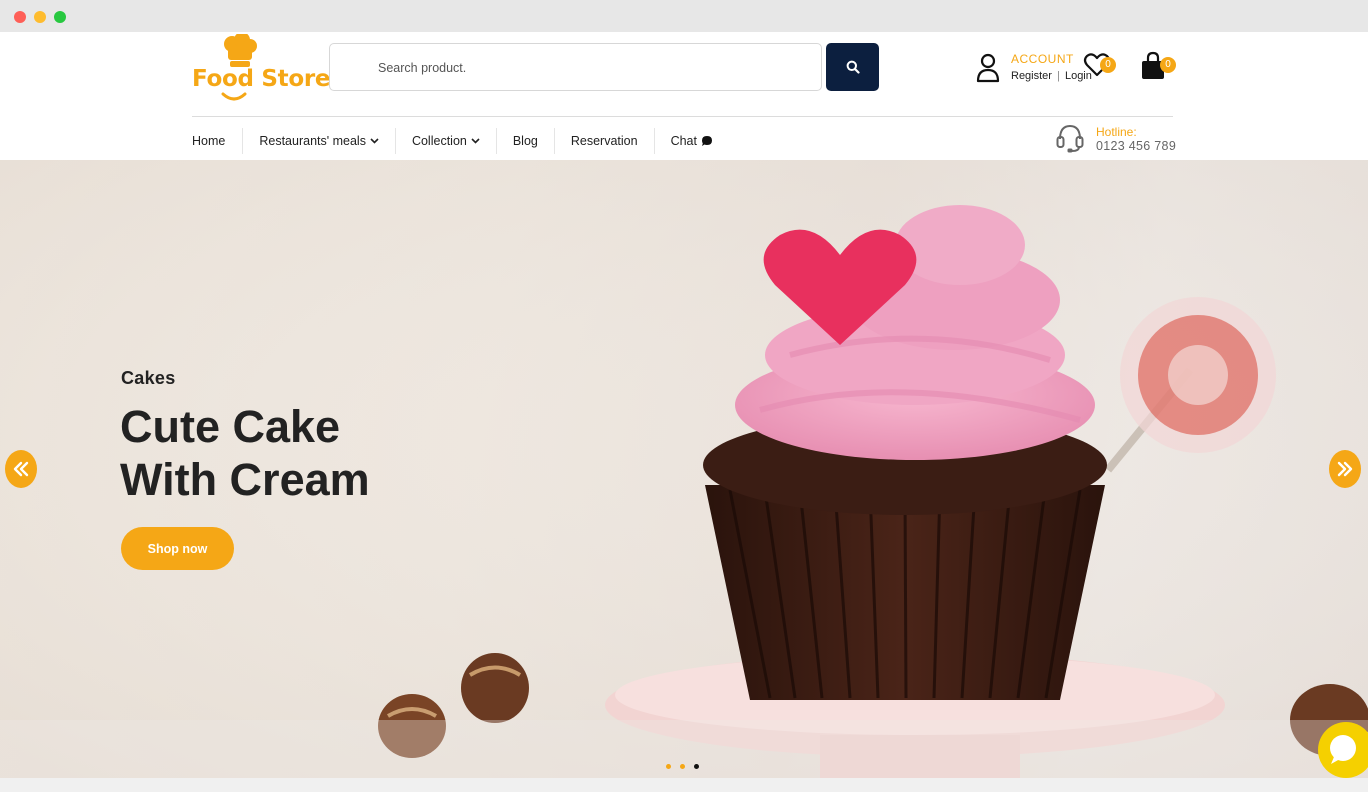 This screenshot has height=792, width=1368. Describe the element at coordinates (1031, 76) in the screenshot. I see `register-link: Register` at that location.